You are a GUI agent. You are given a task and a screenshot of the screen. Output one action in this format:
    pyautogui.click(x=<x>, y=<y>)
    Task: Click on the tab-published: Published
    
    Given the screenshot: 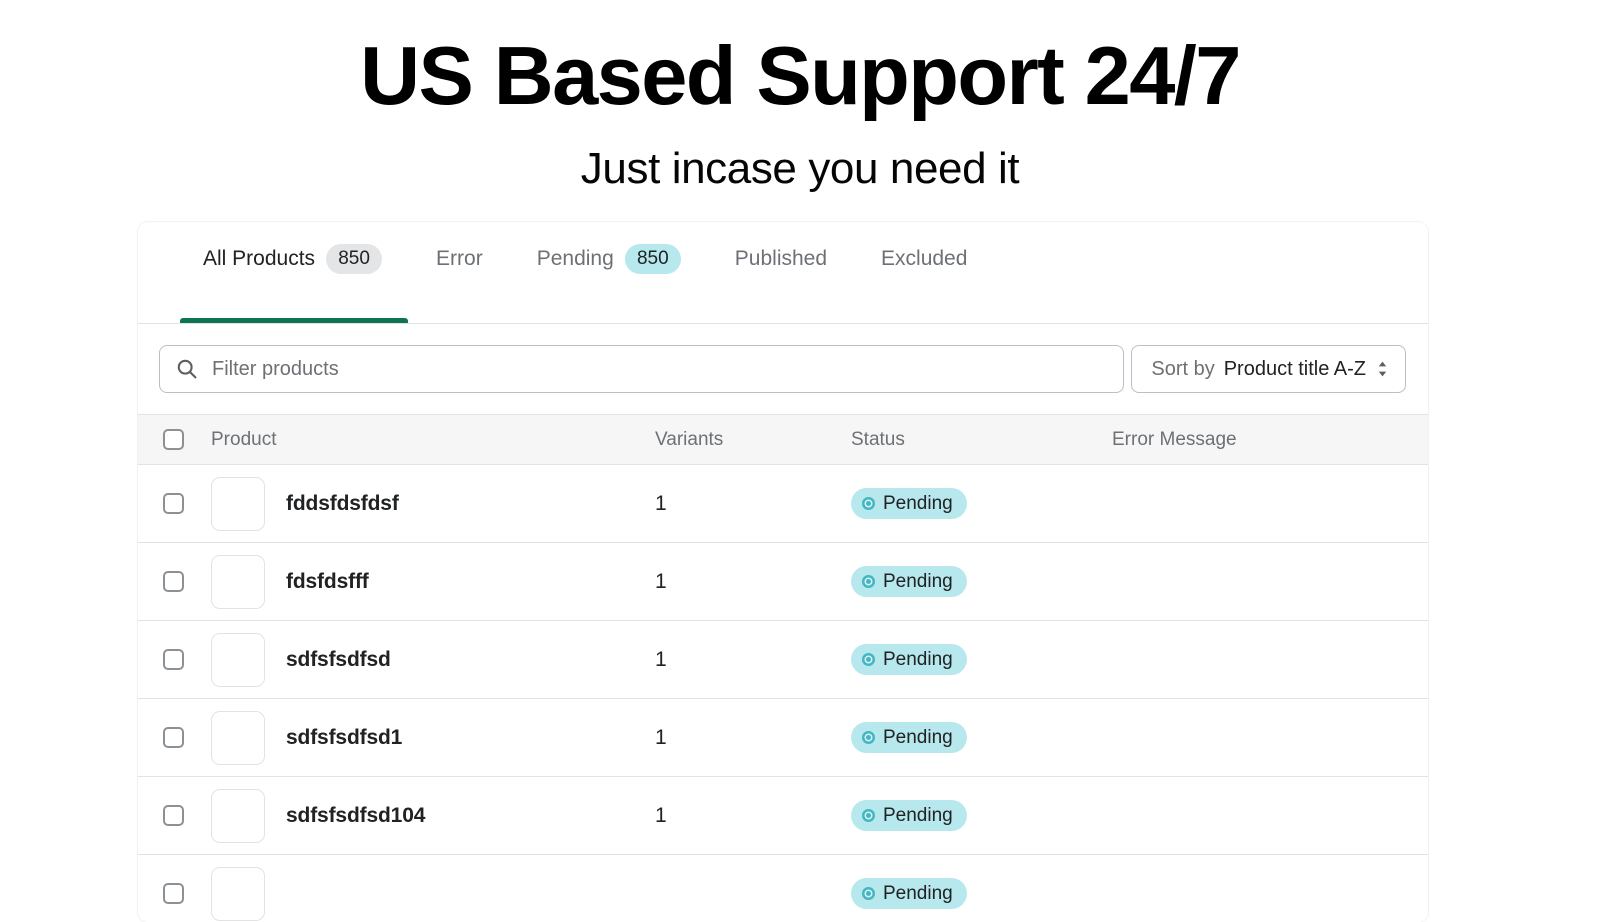 What is the action you would take?
    pyautogui.click(x=781, y=272)
    